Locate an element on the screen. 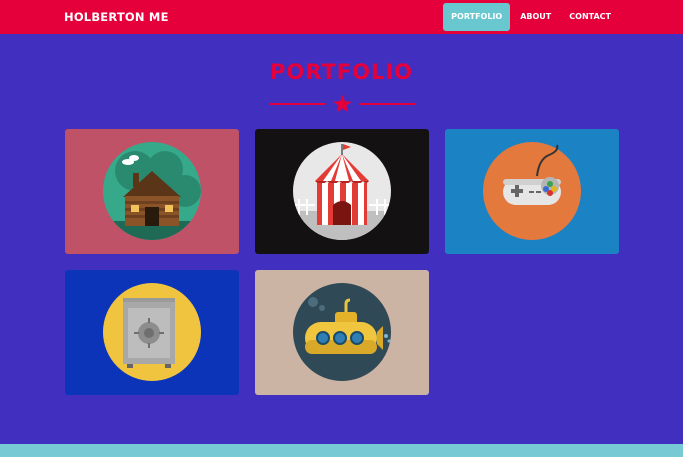  nav-link-about: ABOUT is located at coordinates (535, 17).